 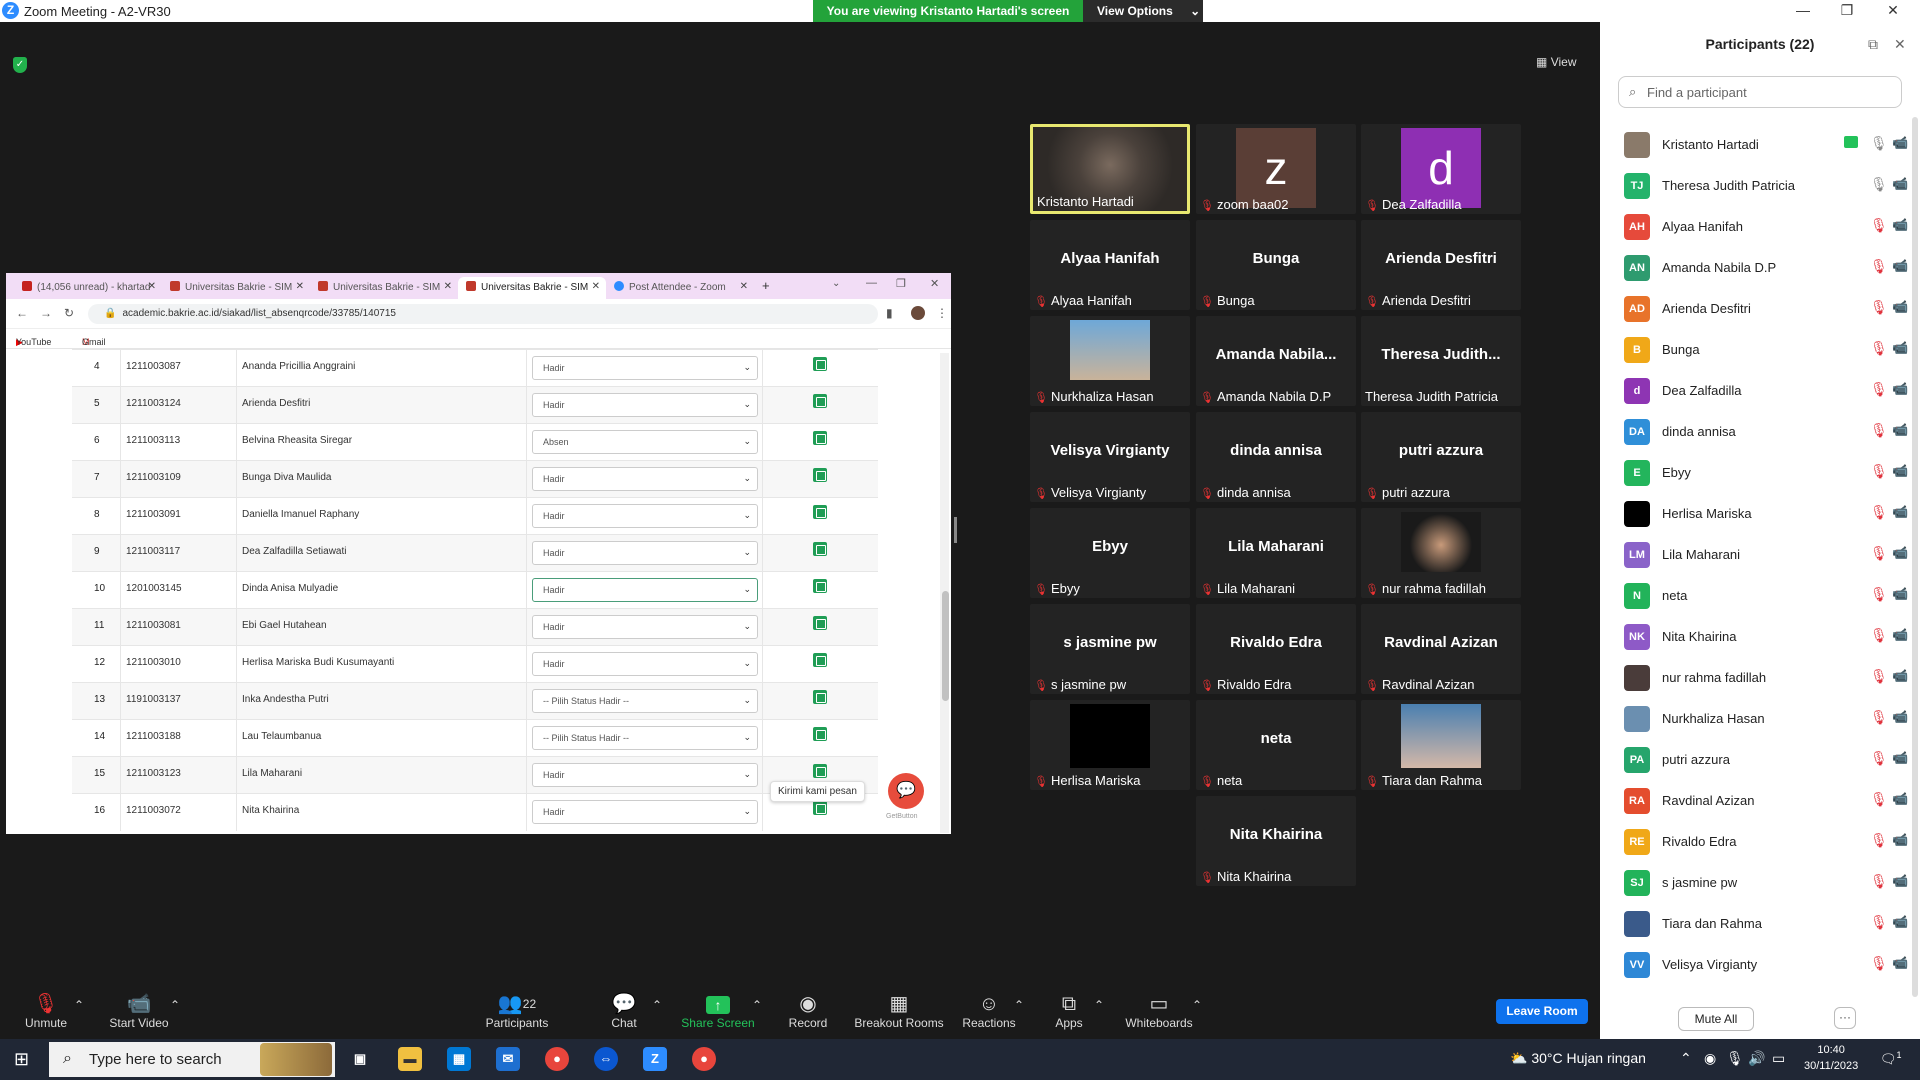 I want to click on video-tile: s jasmine pw 🎙 s jasmine pw, so click(x=1110, y=649).